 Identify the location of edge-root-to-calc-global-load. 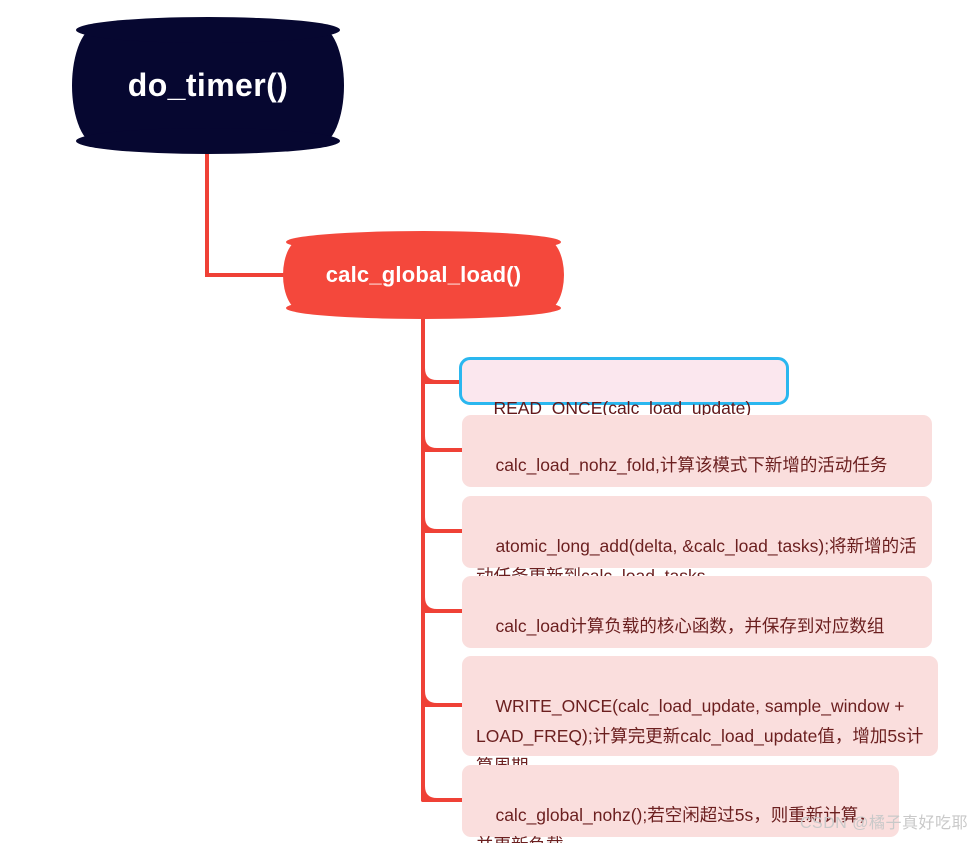
(245, 210).